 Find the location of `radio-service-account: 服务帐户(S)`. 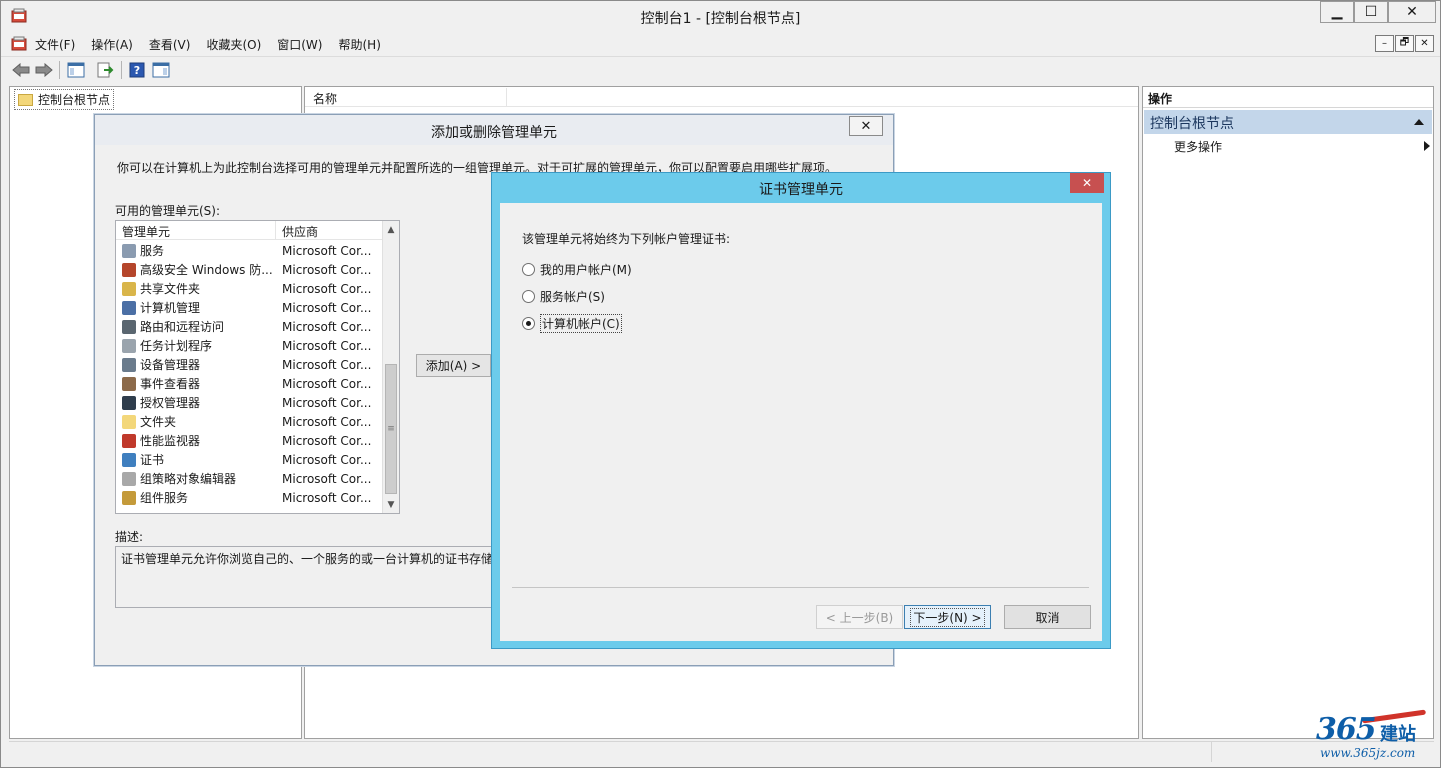

radio-service-account: 服务帐户(S) is located at coordinates (563, 296).